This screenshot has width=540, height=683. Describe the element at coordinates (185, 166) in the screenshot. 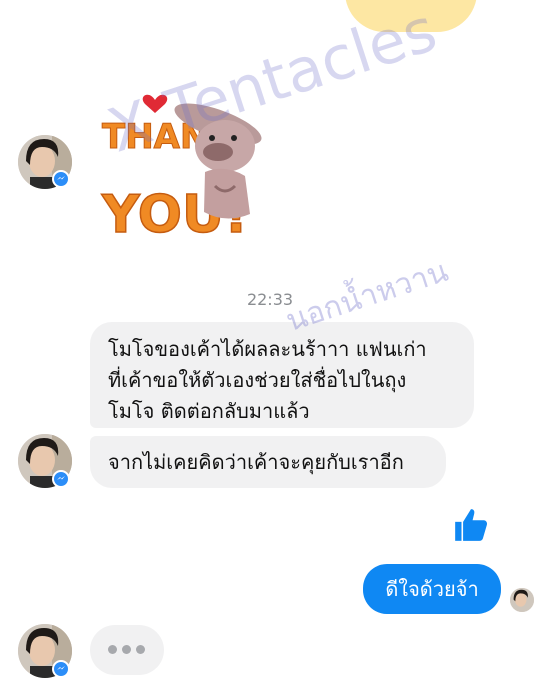

I see `thank-you-sticker: THANK YOU!` at that location.